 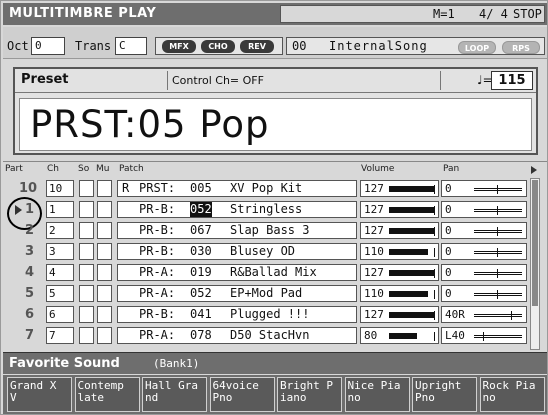 I want to click on part-row: 4 4 PR-A: 019 R&Ballad Mix 127 0, so click(x=266, y=272).